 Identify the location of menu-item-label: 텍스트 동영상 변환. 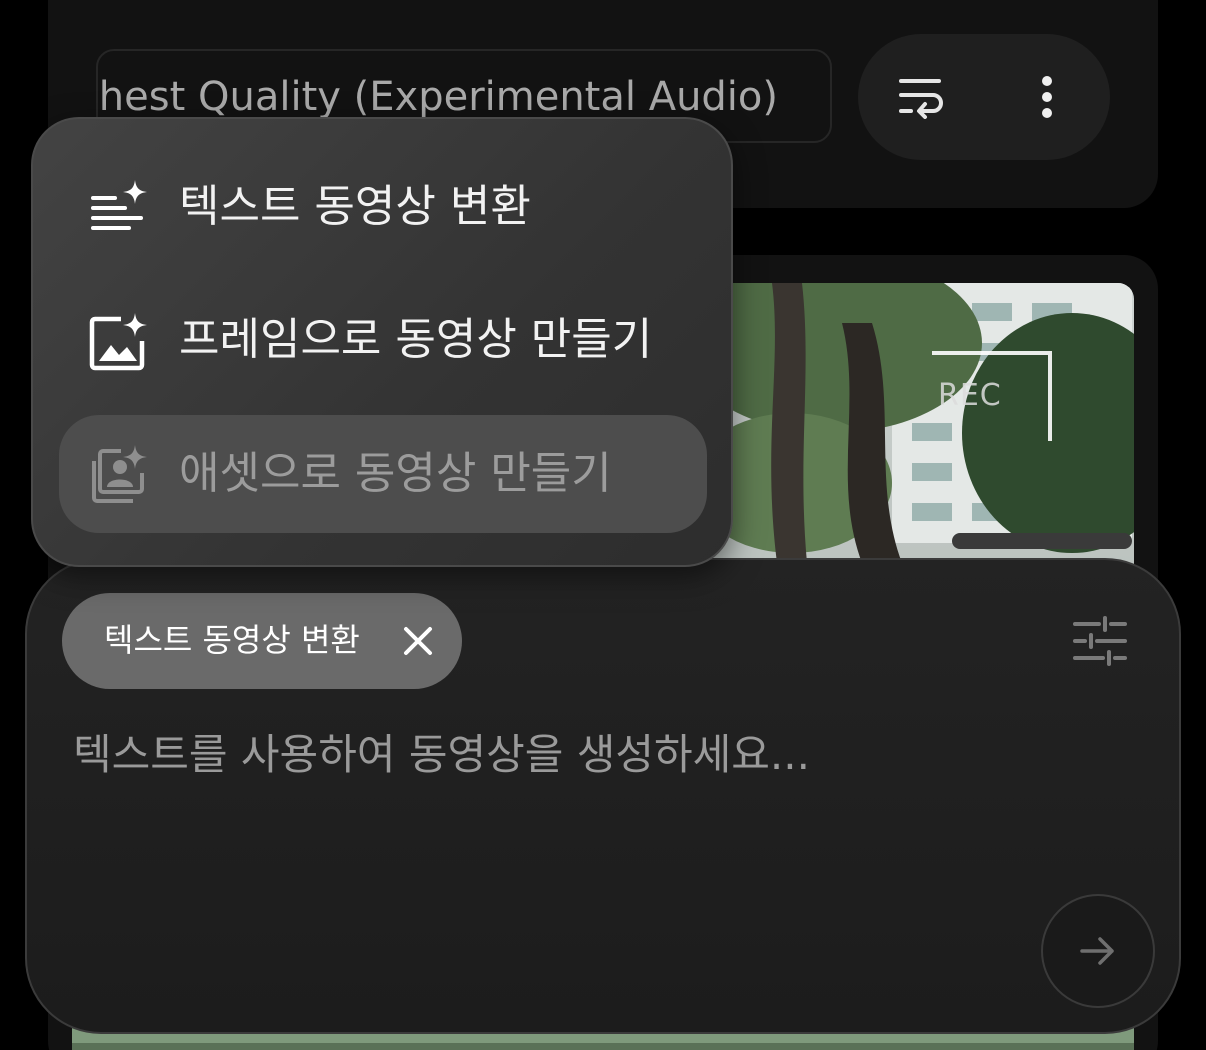
(355, 206).